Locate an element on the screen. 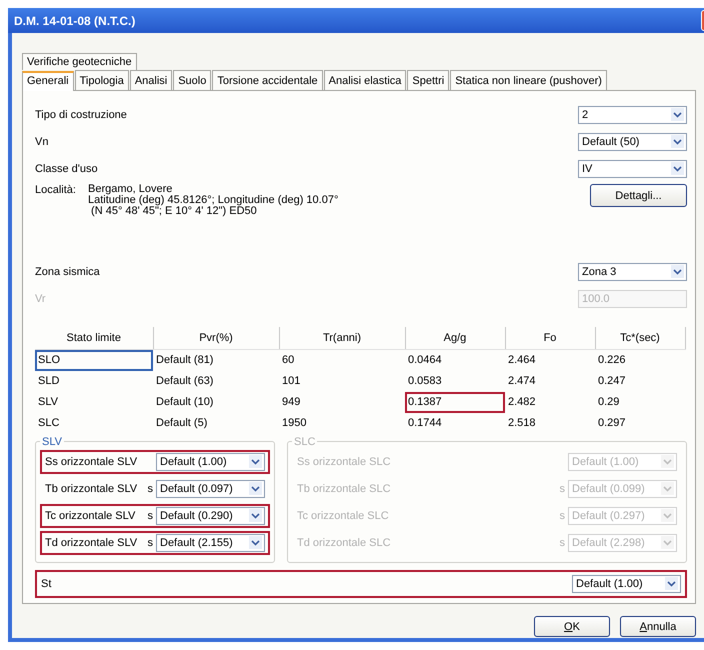 Image resolution: width=704 pixels, height=650 pixels. field-label: St is located at coordinates (46, 584).